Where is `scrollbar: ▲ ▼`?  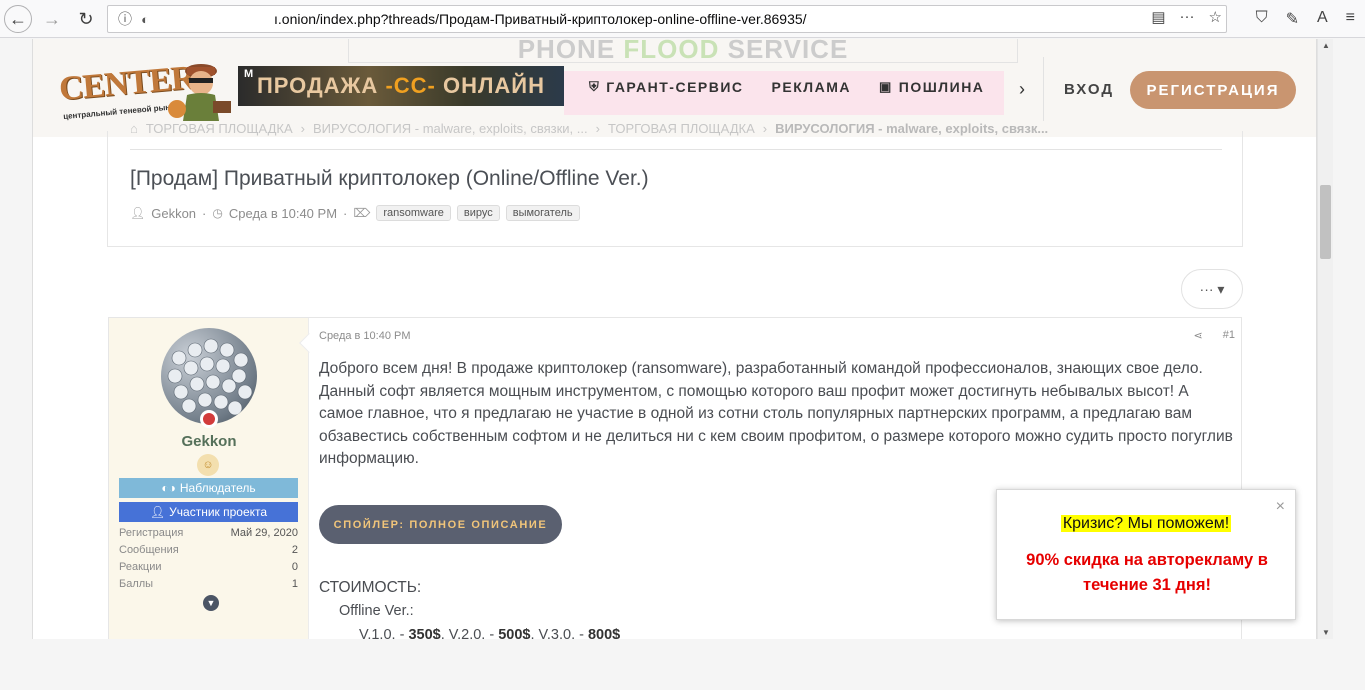
scrollbar: ▲ ▼ is located at coordinates (1325, 339).